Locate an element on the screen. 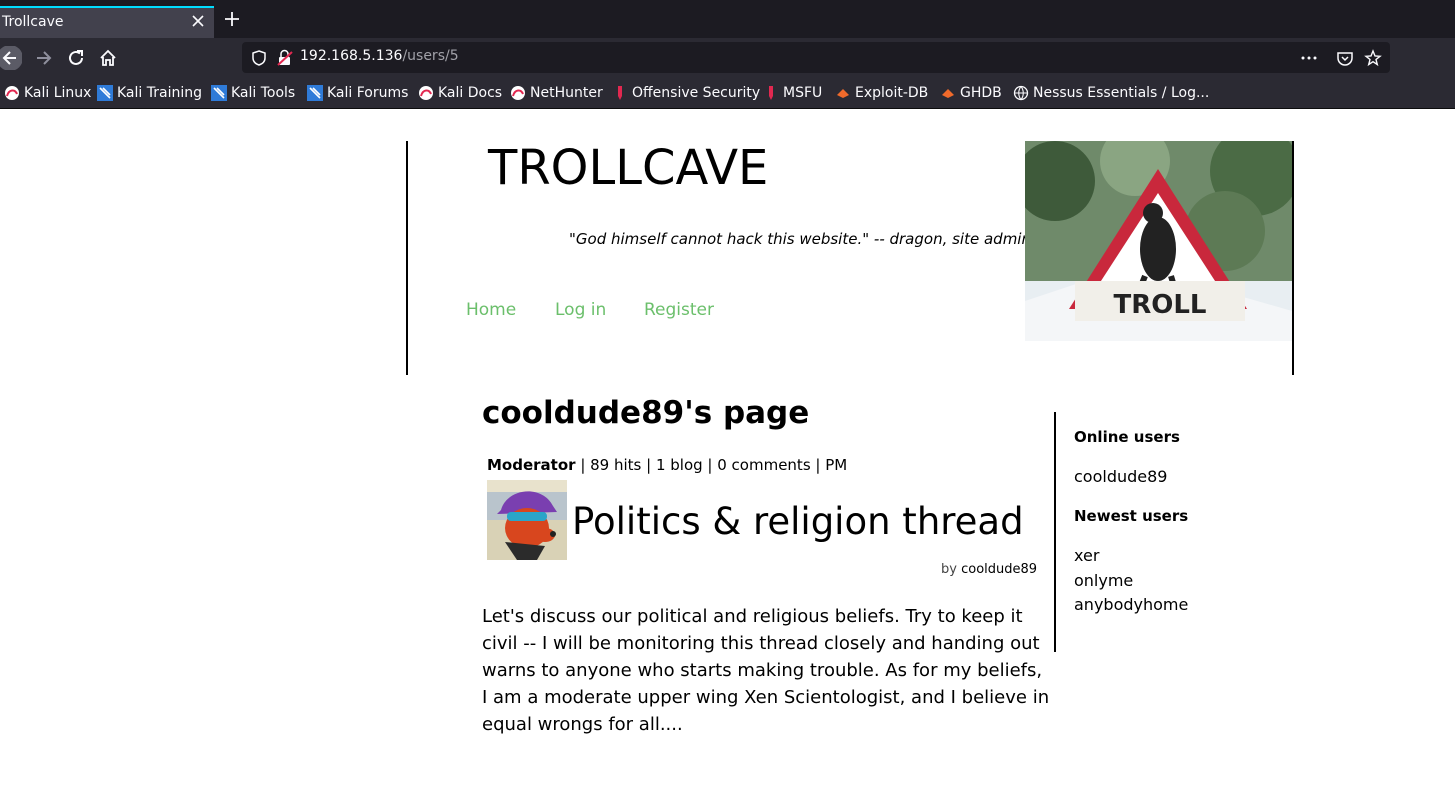 The height and width of the screenshot is (796, 1455). reload-icon is located at coordinates (76, 58).